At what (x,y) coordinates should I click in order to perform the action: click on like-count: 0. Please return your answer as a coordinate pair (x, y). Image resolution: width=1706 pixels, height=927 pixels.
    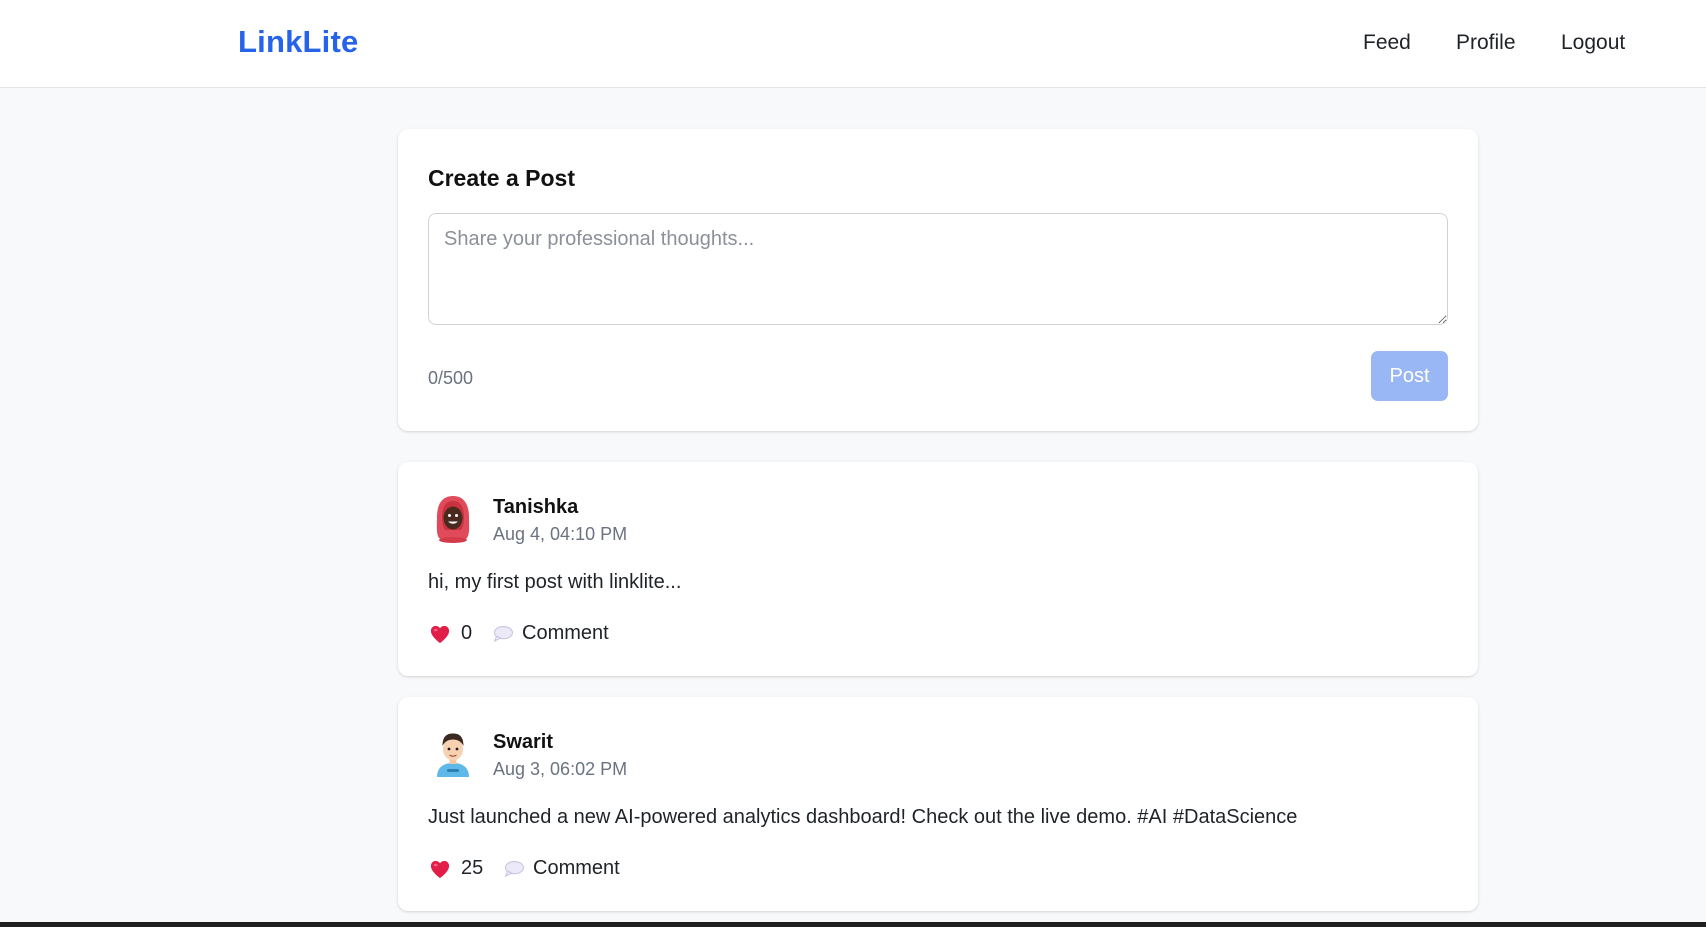
    Looking at the image, I should click on (467, 633).